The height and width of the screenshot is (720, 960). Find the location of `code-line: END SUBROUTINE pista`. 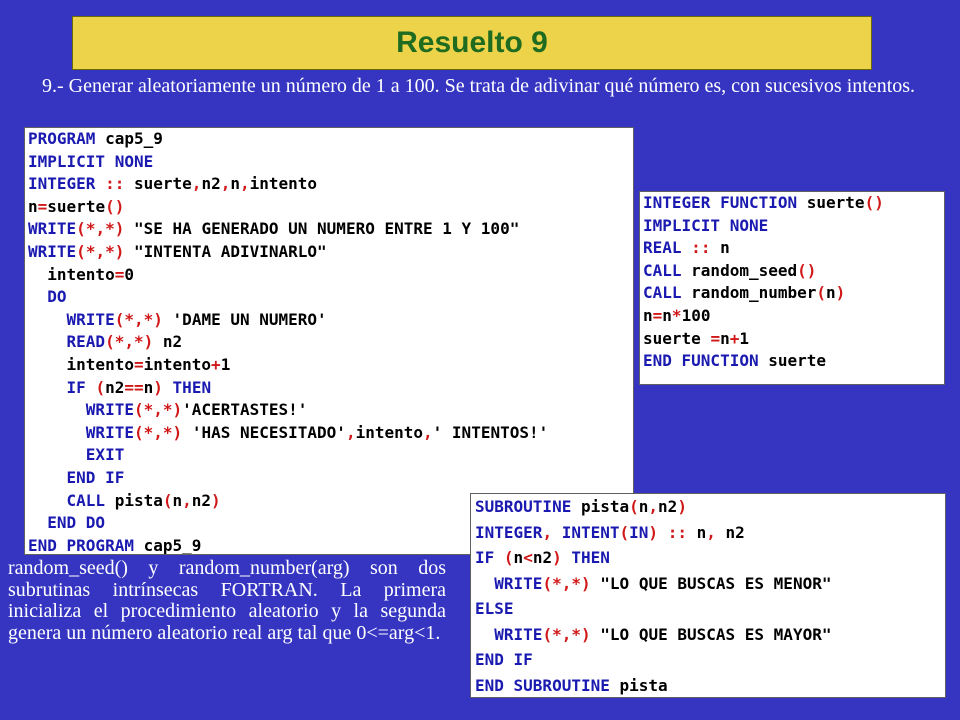

code-line: END SUBROUTINE pista is located at coordinates (571, 685).